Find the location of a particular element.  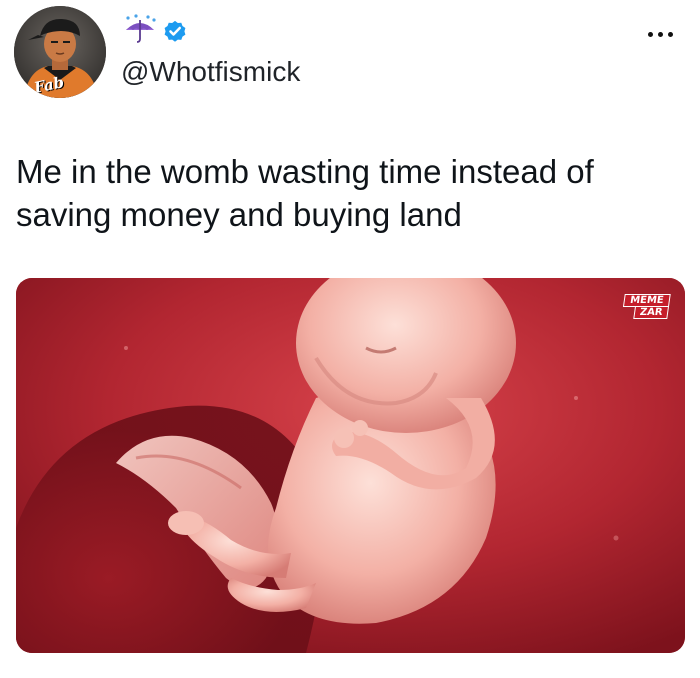

more-options-button is located at coordinates (660, 34).